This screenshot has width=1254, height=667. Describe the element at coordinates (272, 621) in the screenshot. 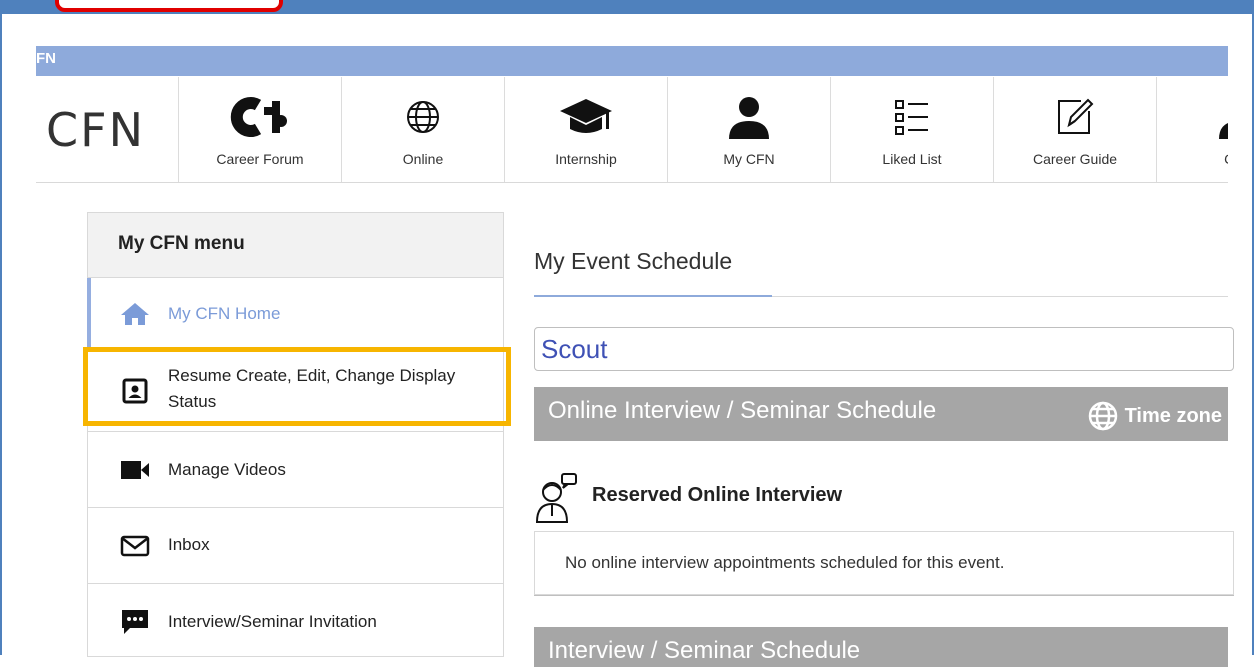

I see `menu-item-label: Interview/Seminar Invitation` at that location.